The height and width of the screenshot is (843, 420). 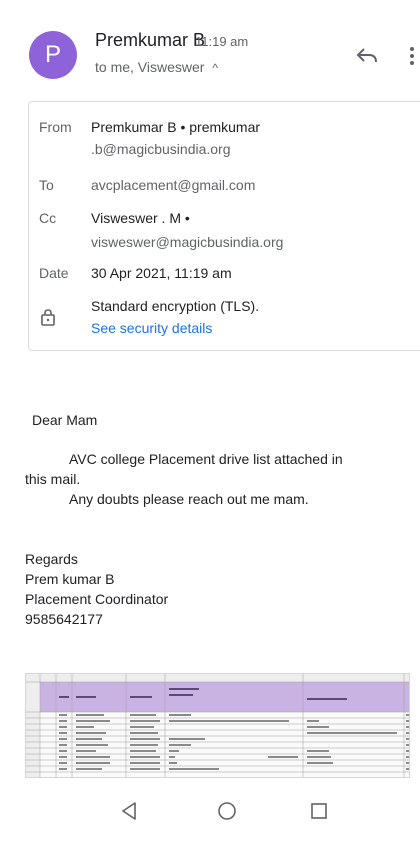 I want to click on spreadsheet-thumbnail-image, so click(x=217, y=725).